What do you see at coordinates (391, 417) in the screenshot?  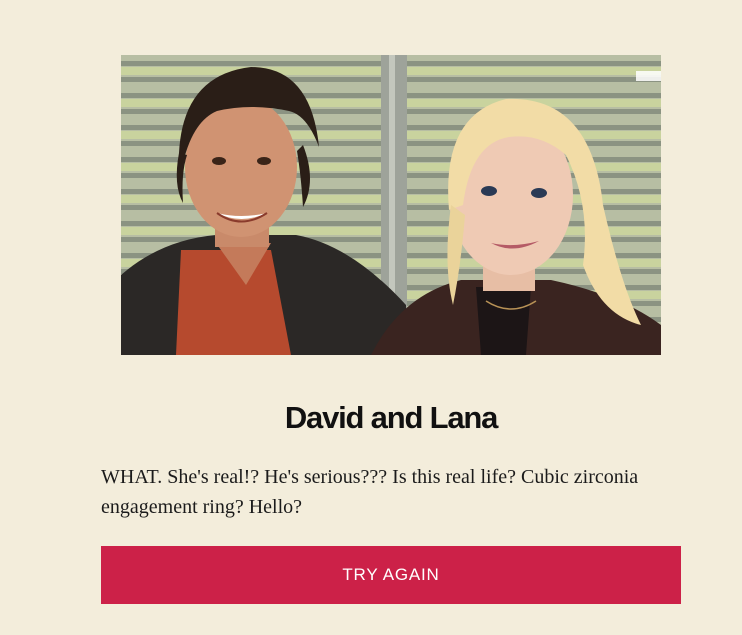 I see `result-title: David and Lana` at bounding box center [391, 417].